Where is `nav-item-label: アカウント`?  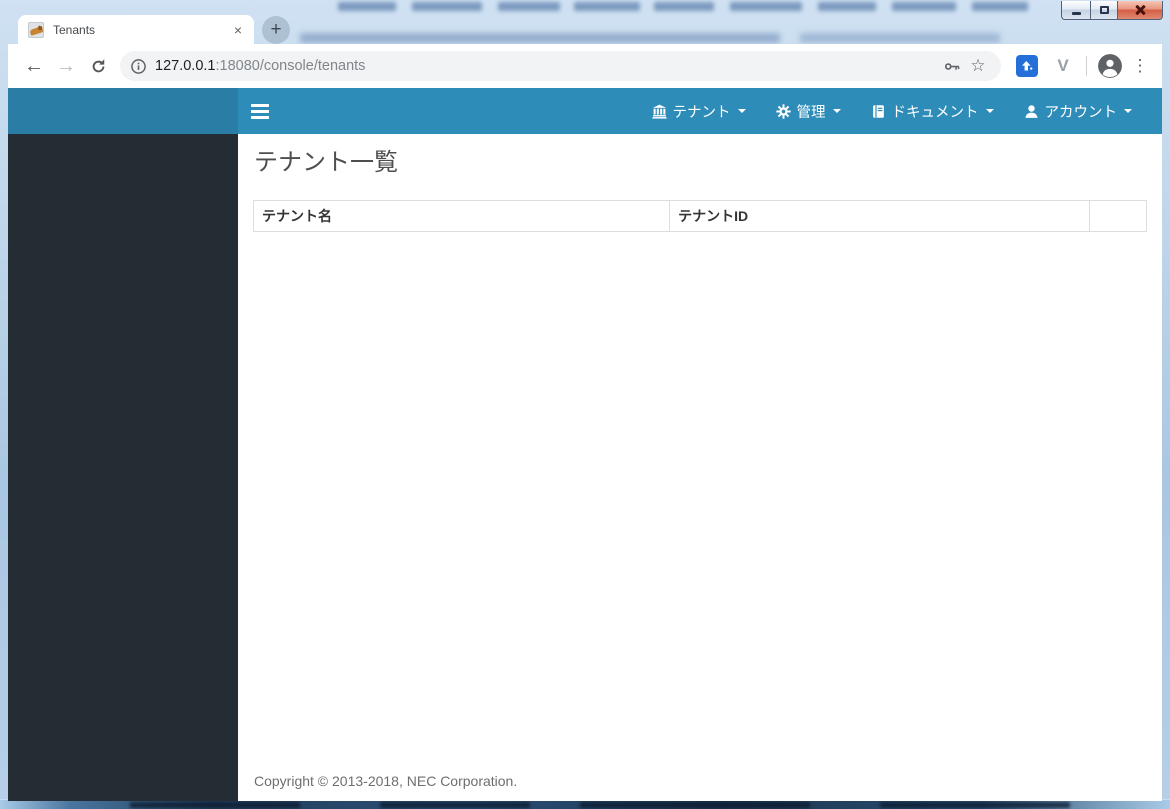 nav-item-label: アカウント is located at coordinates (1081, 112).